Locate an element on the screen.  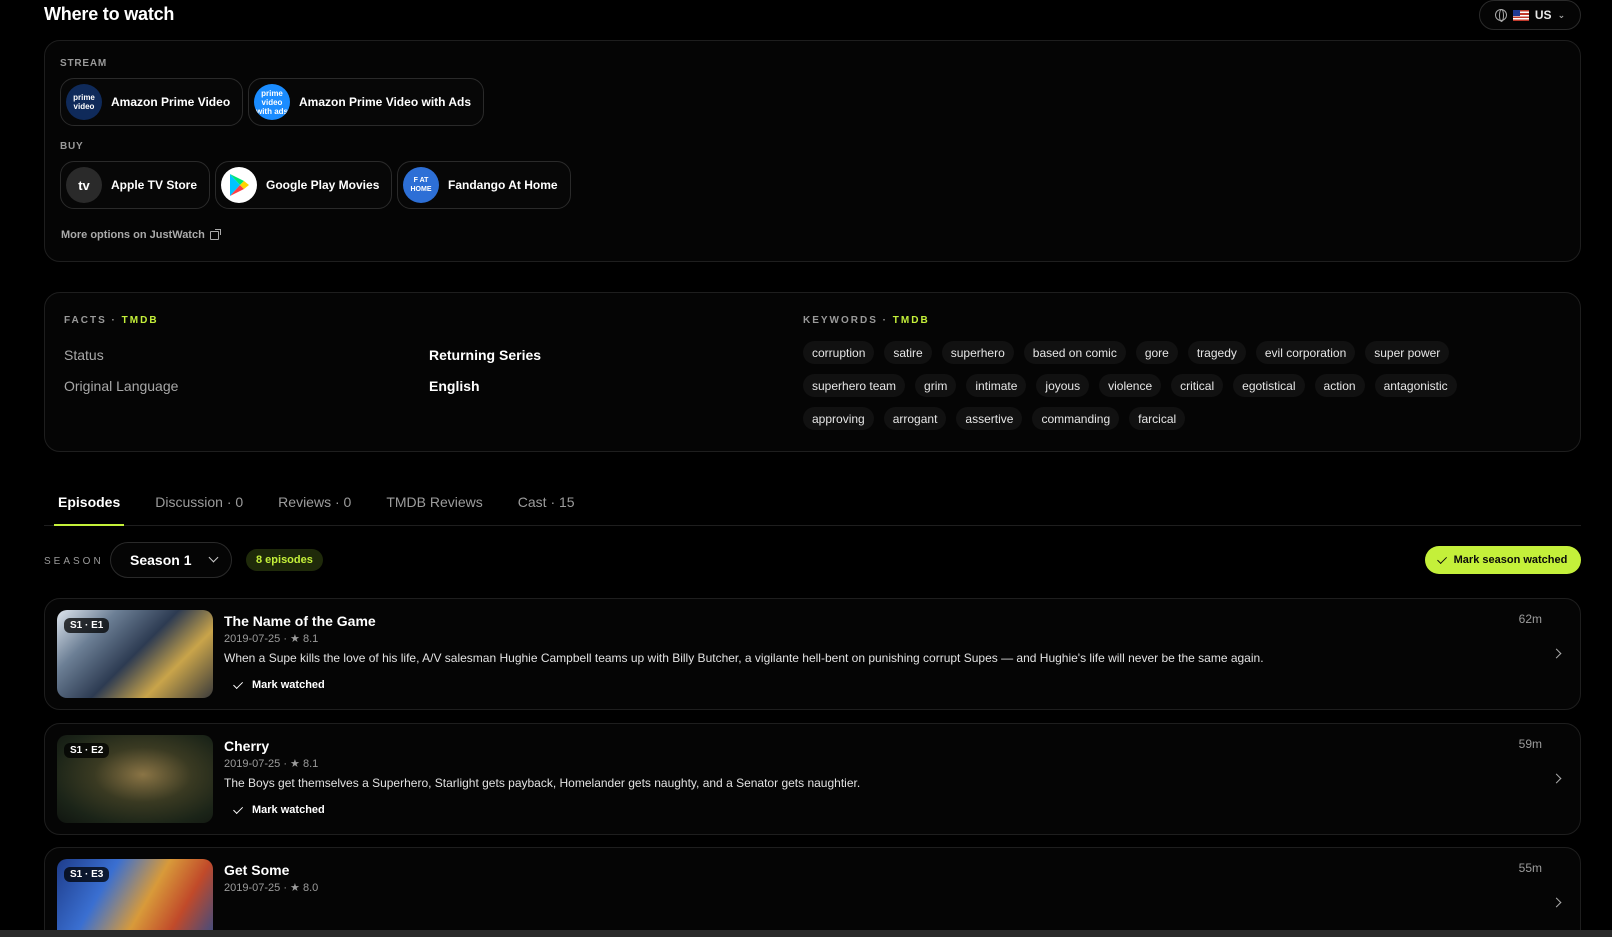
keyword-chip: super power is located at coordinates (1407, 352).